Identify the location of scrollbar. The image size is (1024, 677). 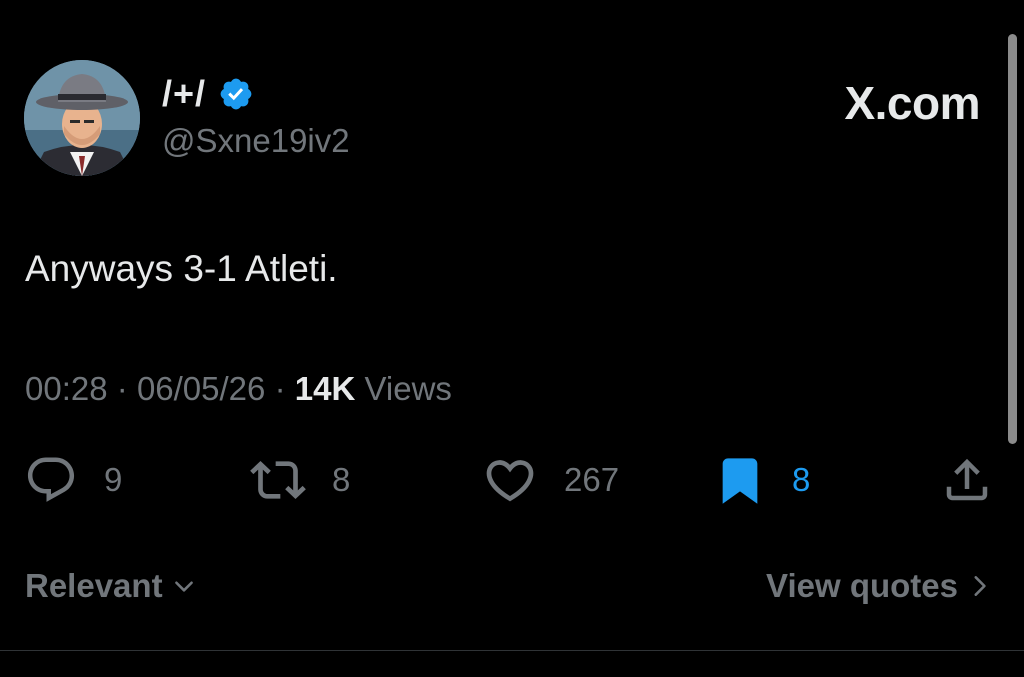
(1012, 239).